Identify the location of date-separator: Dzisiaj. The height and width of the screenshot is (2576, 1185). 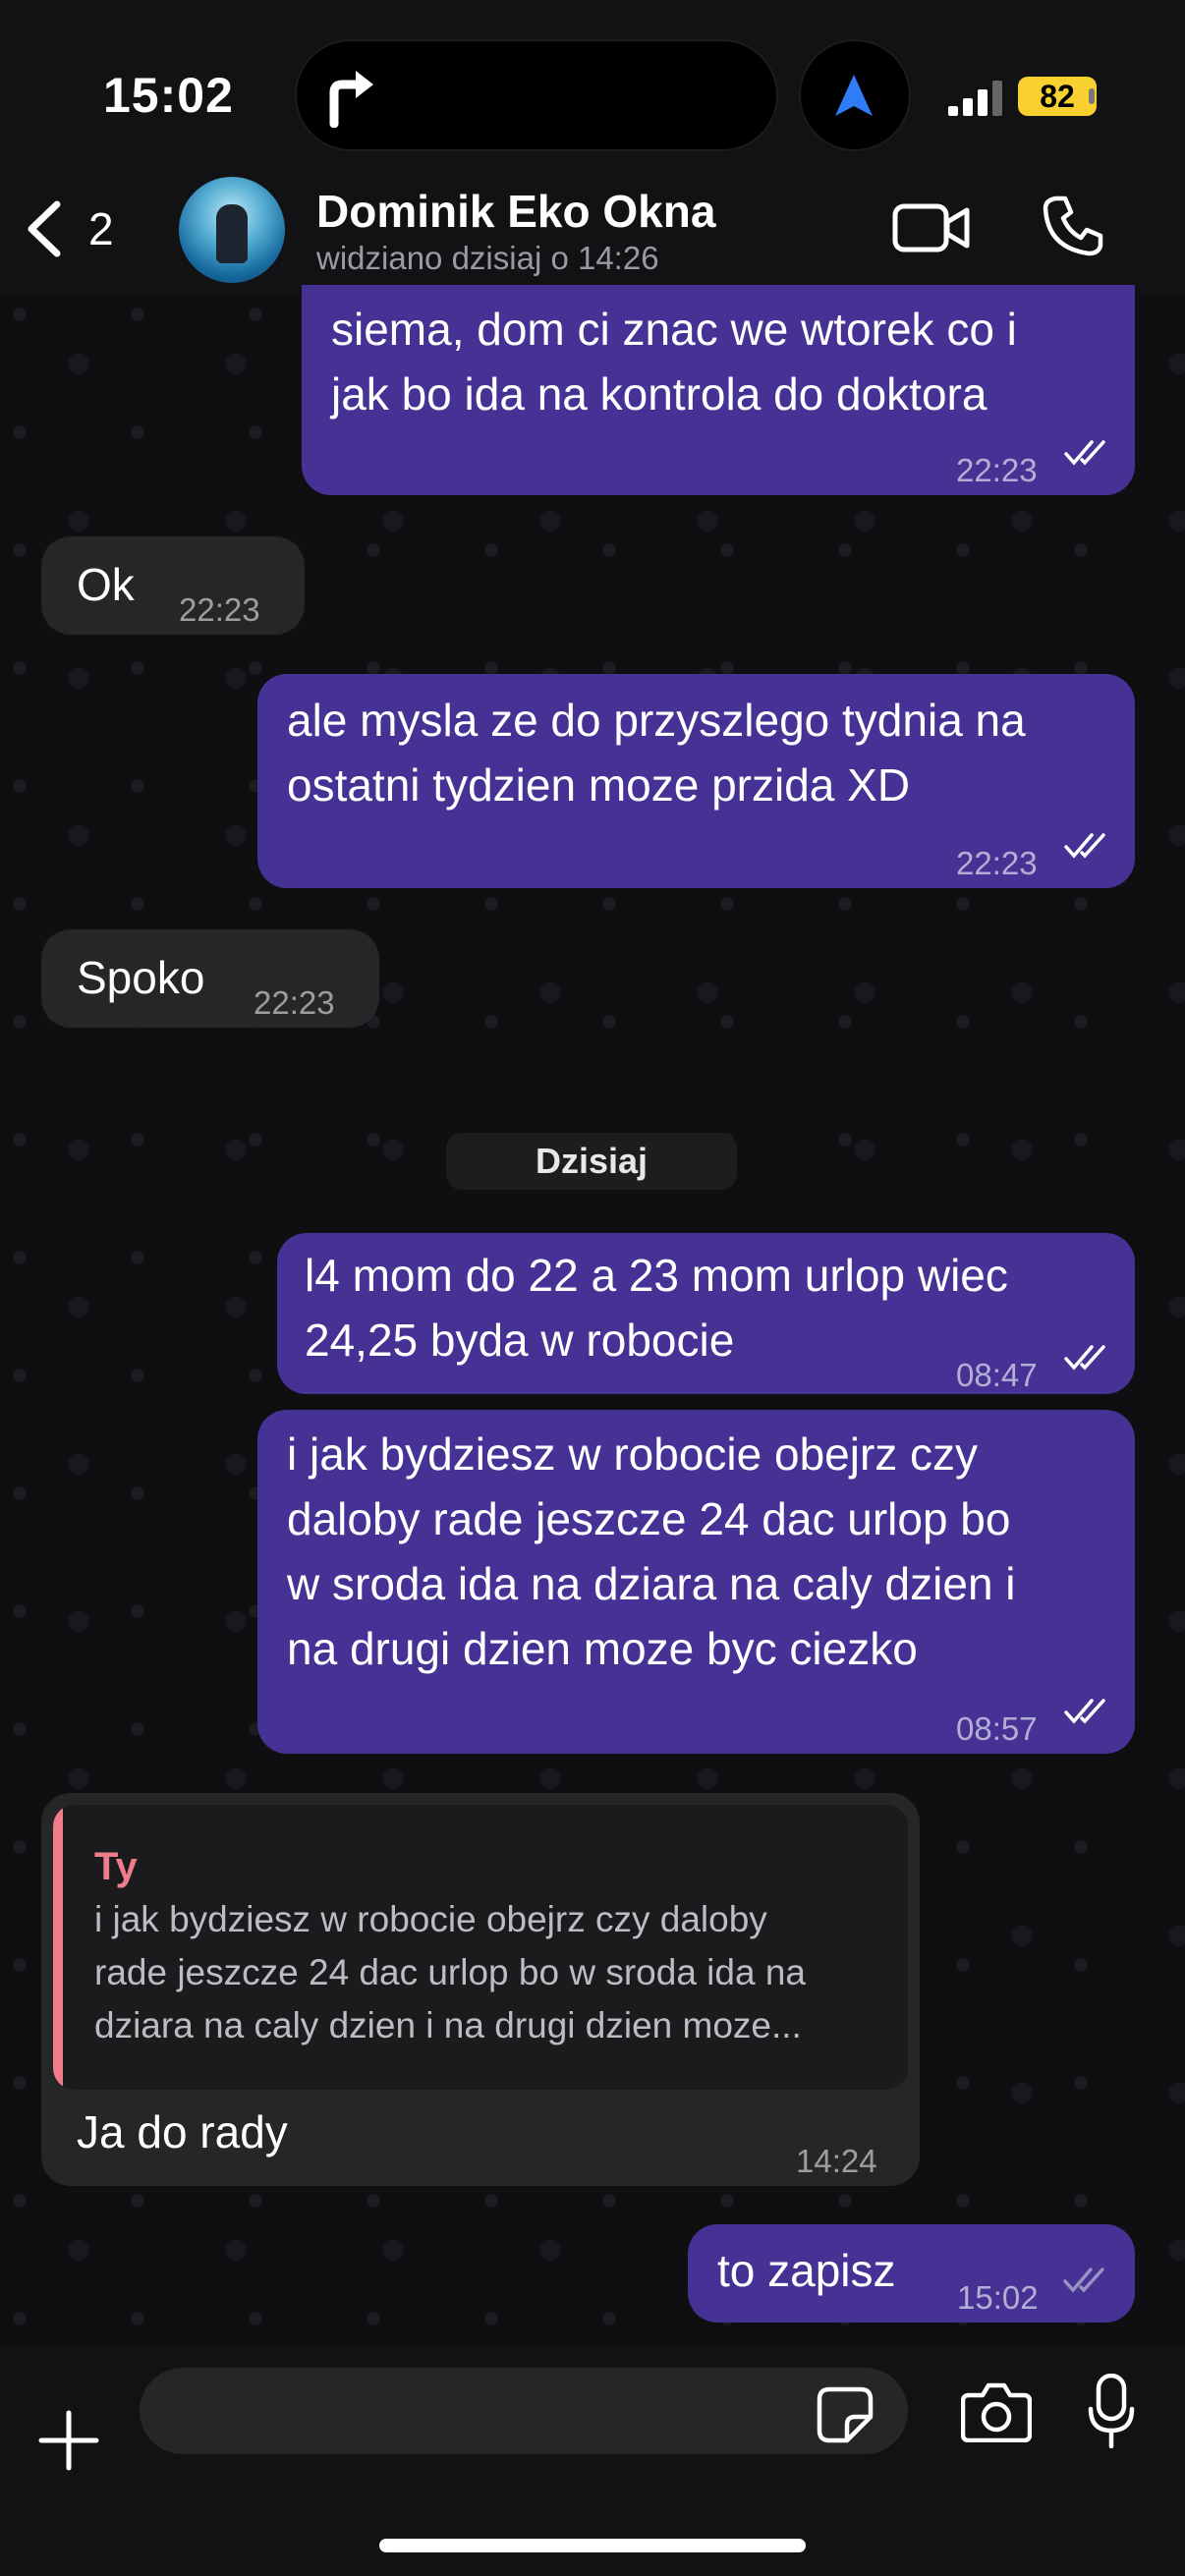
(592, 1161).